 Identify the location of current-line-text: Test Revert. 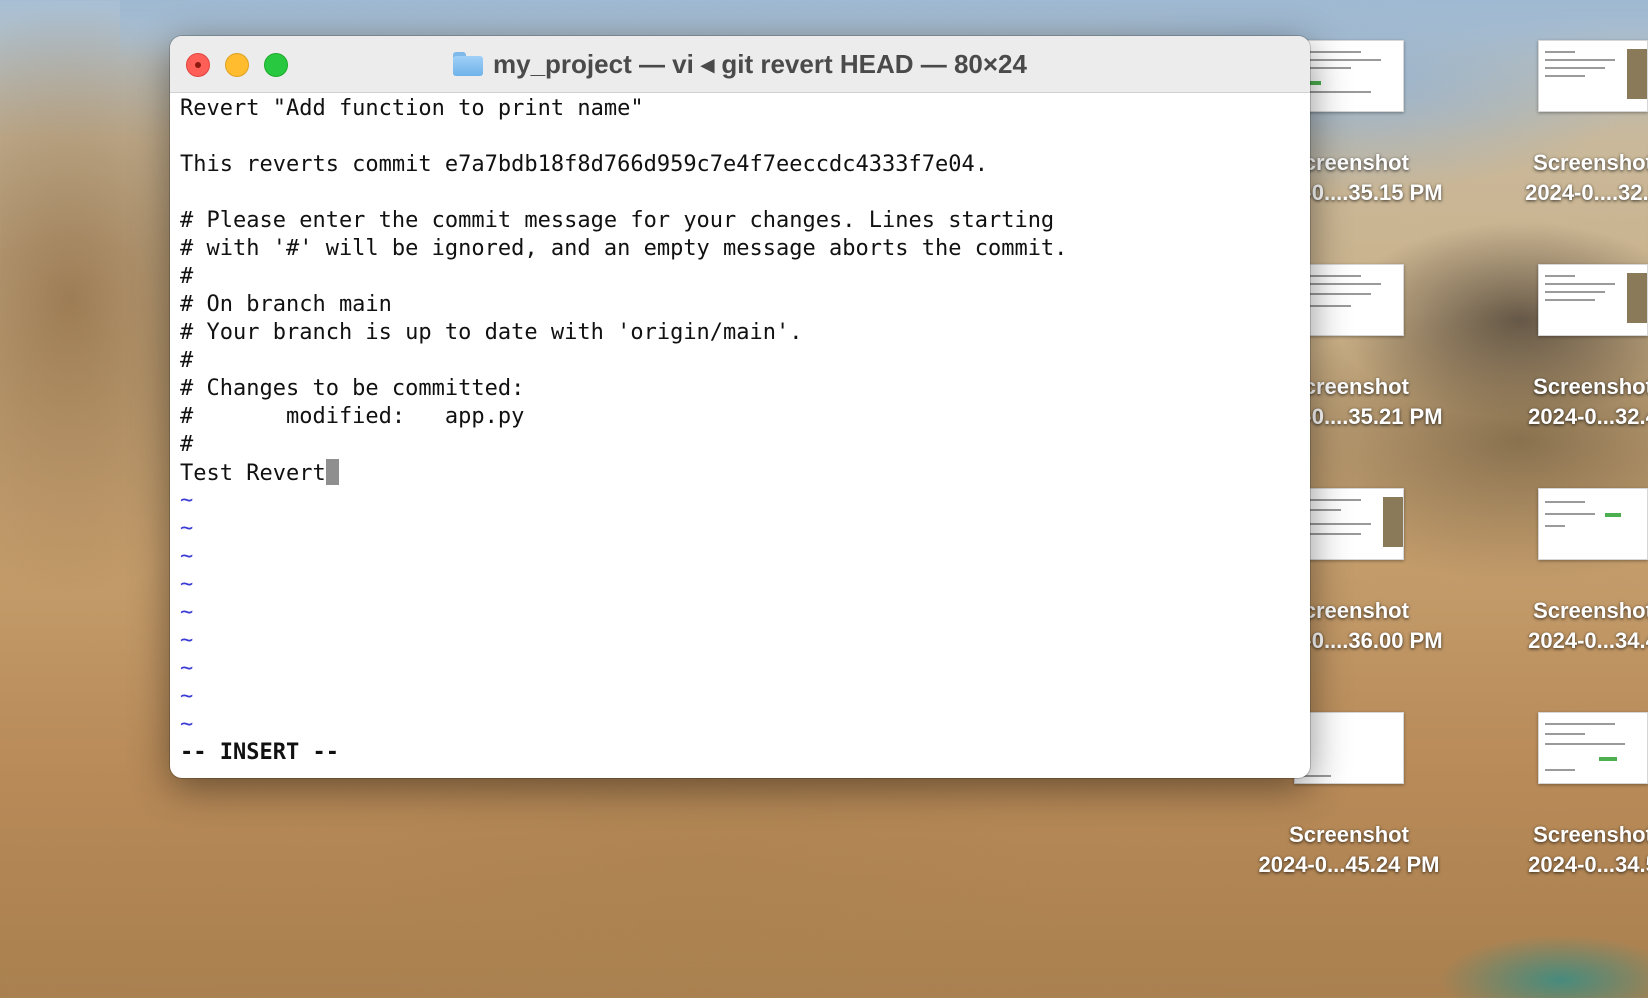
(253, 473).